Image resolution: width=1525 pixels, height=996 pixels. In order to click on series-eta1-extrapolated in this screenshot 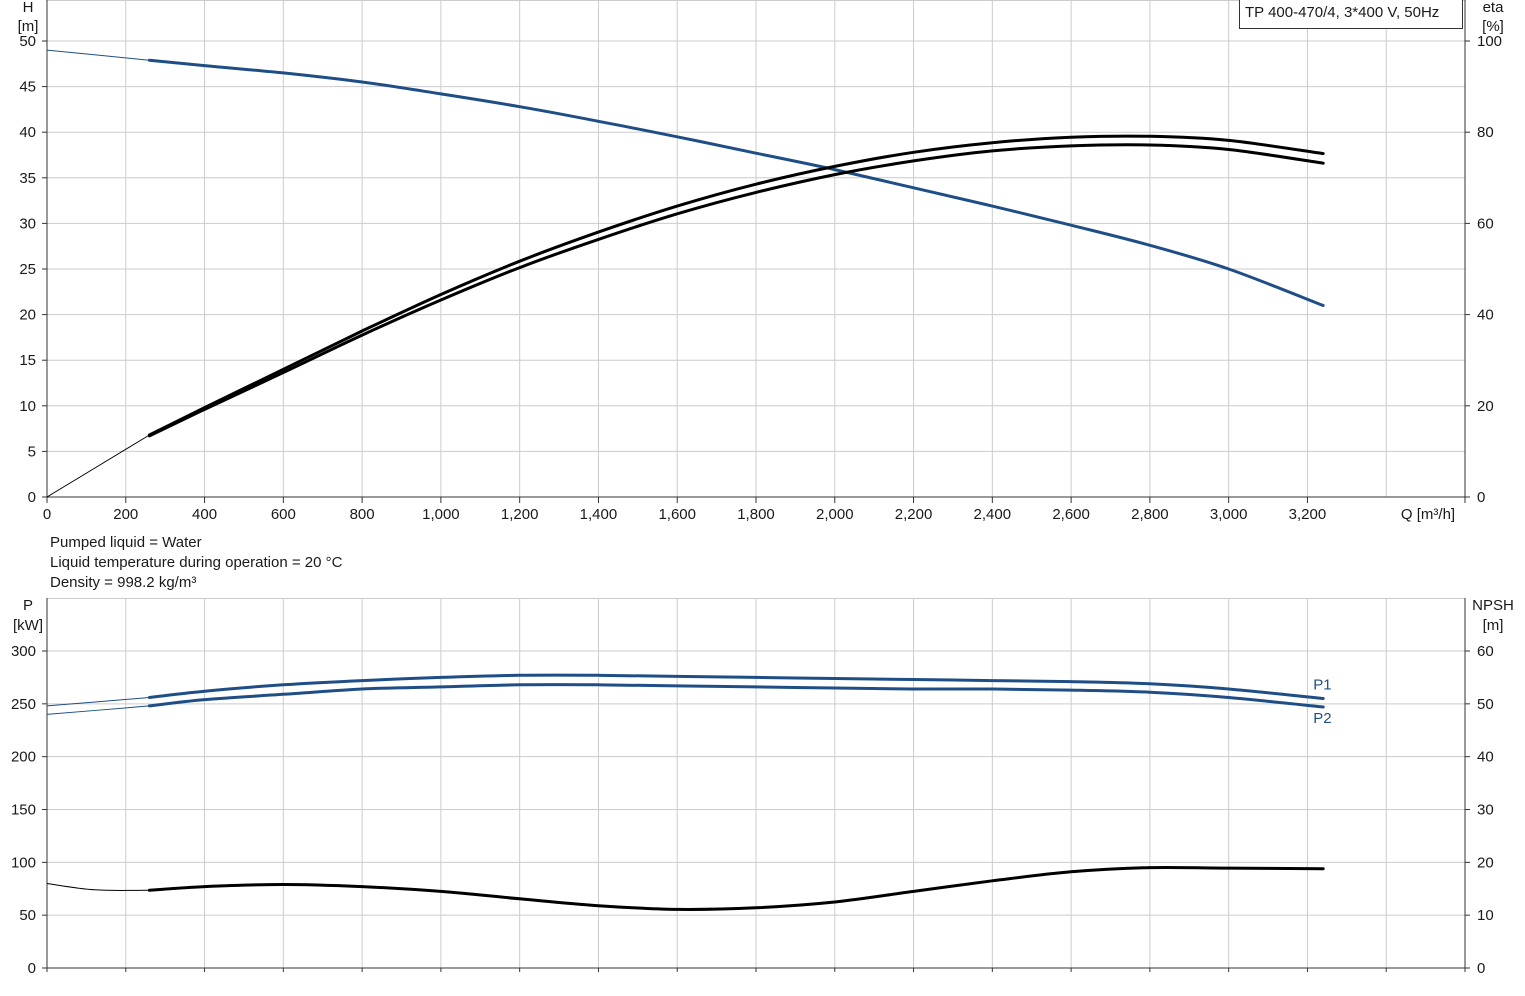, I will do `click(98, 466)`.